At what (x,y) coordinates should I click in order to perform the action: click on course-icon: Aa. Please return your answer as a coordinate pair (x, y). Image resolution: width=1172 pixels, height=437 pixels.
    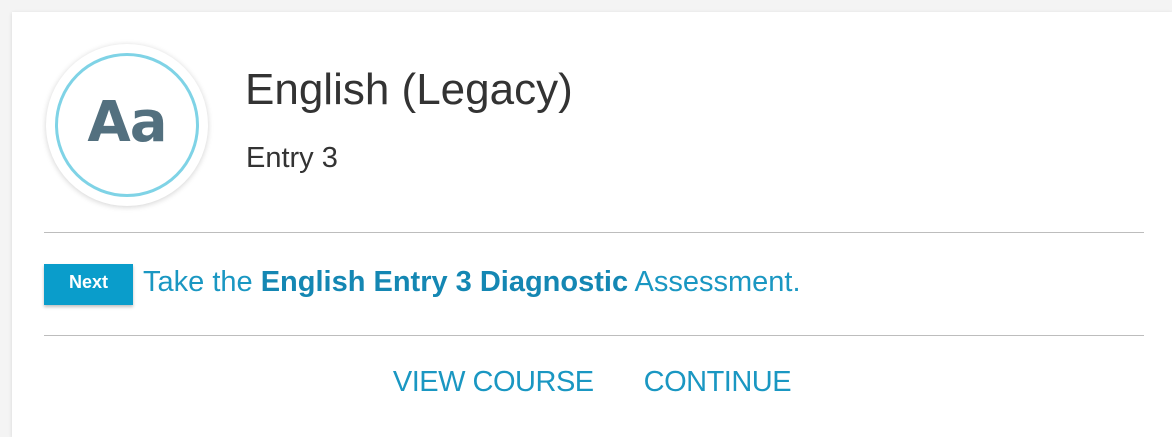
    Looking at the image, I should click on (127, 125).